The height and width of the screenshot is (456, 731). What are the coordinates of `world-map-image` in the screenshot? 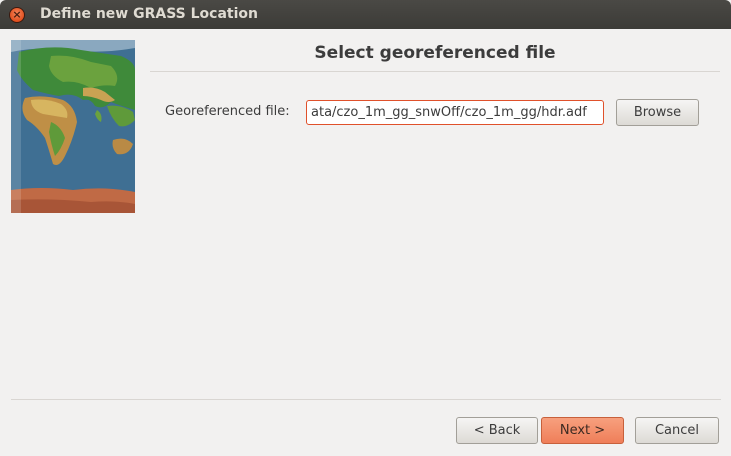 It's located at (73, 126).